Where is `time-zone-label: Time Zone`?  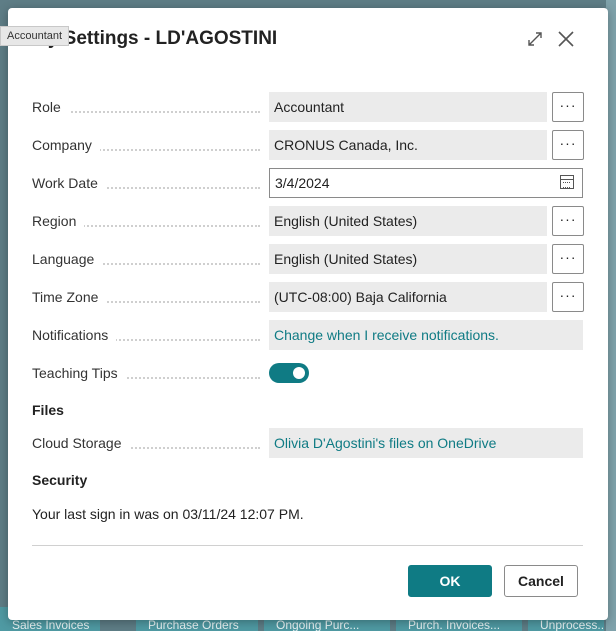 time-zone-label: Time Zone is located at coordinates (146, 297).